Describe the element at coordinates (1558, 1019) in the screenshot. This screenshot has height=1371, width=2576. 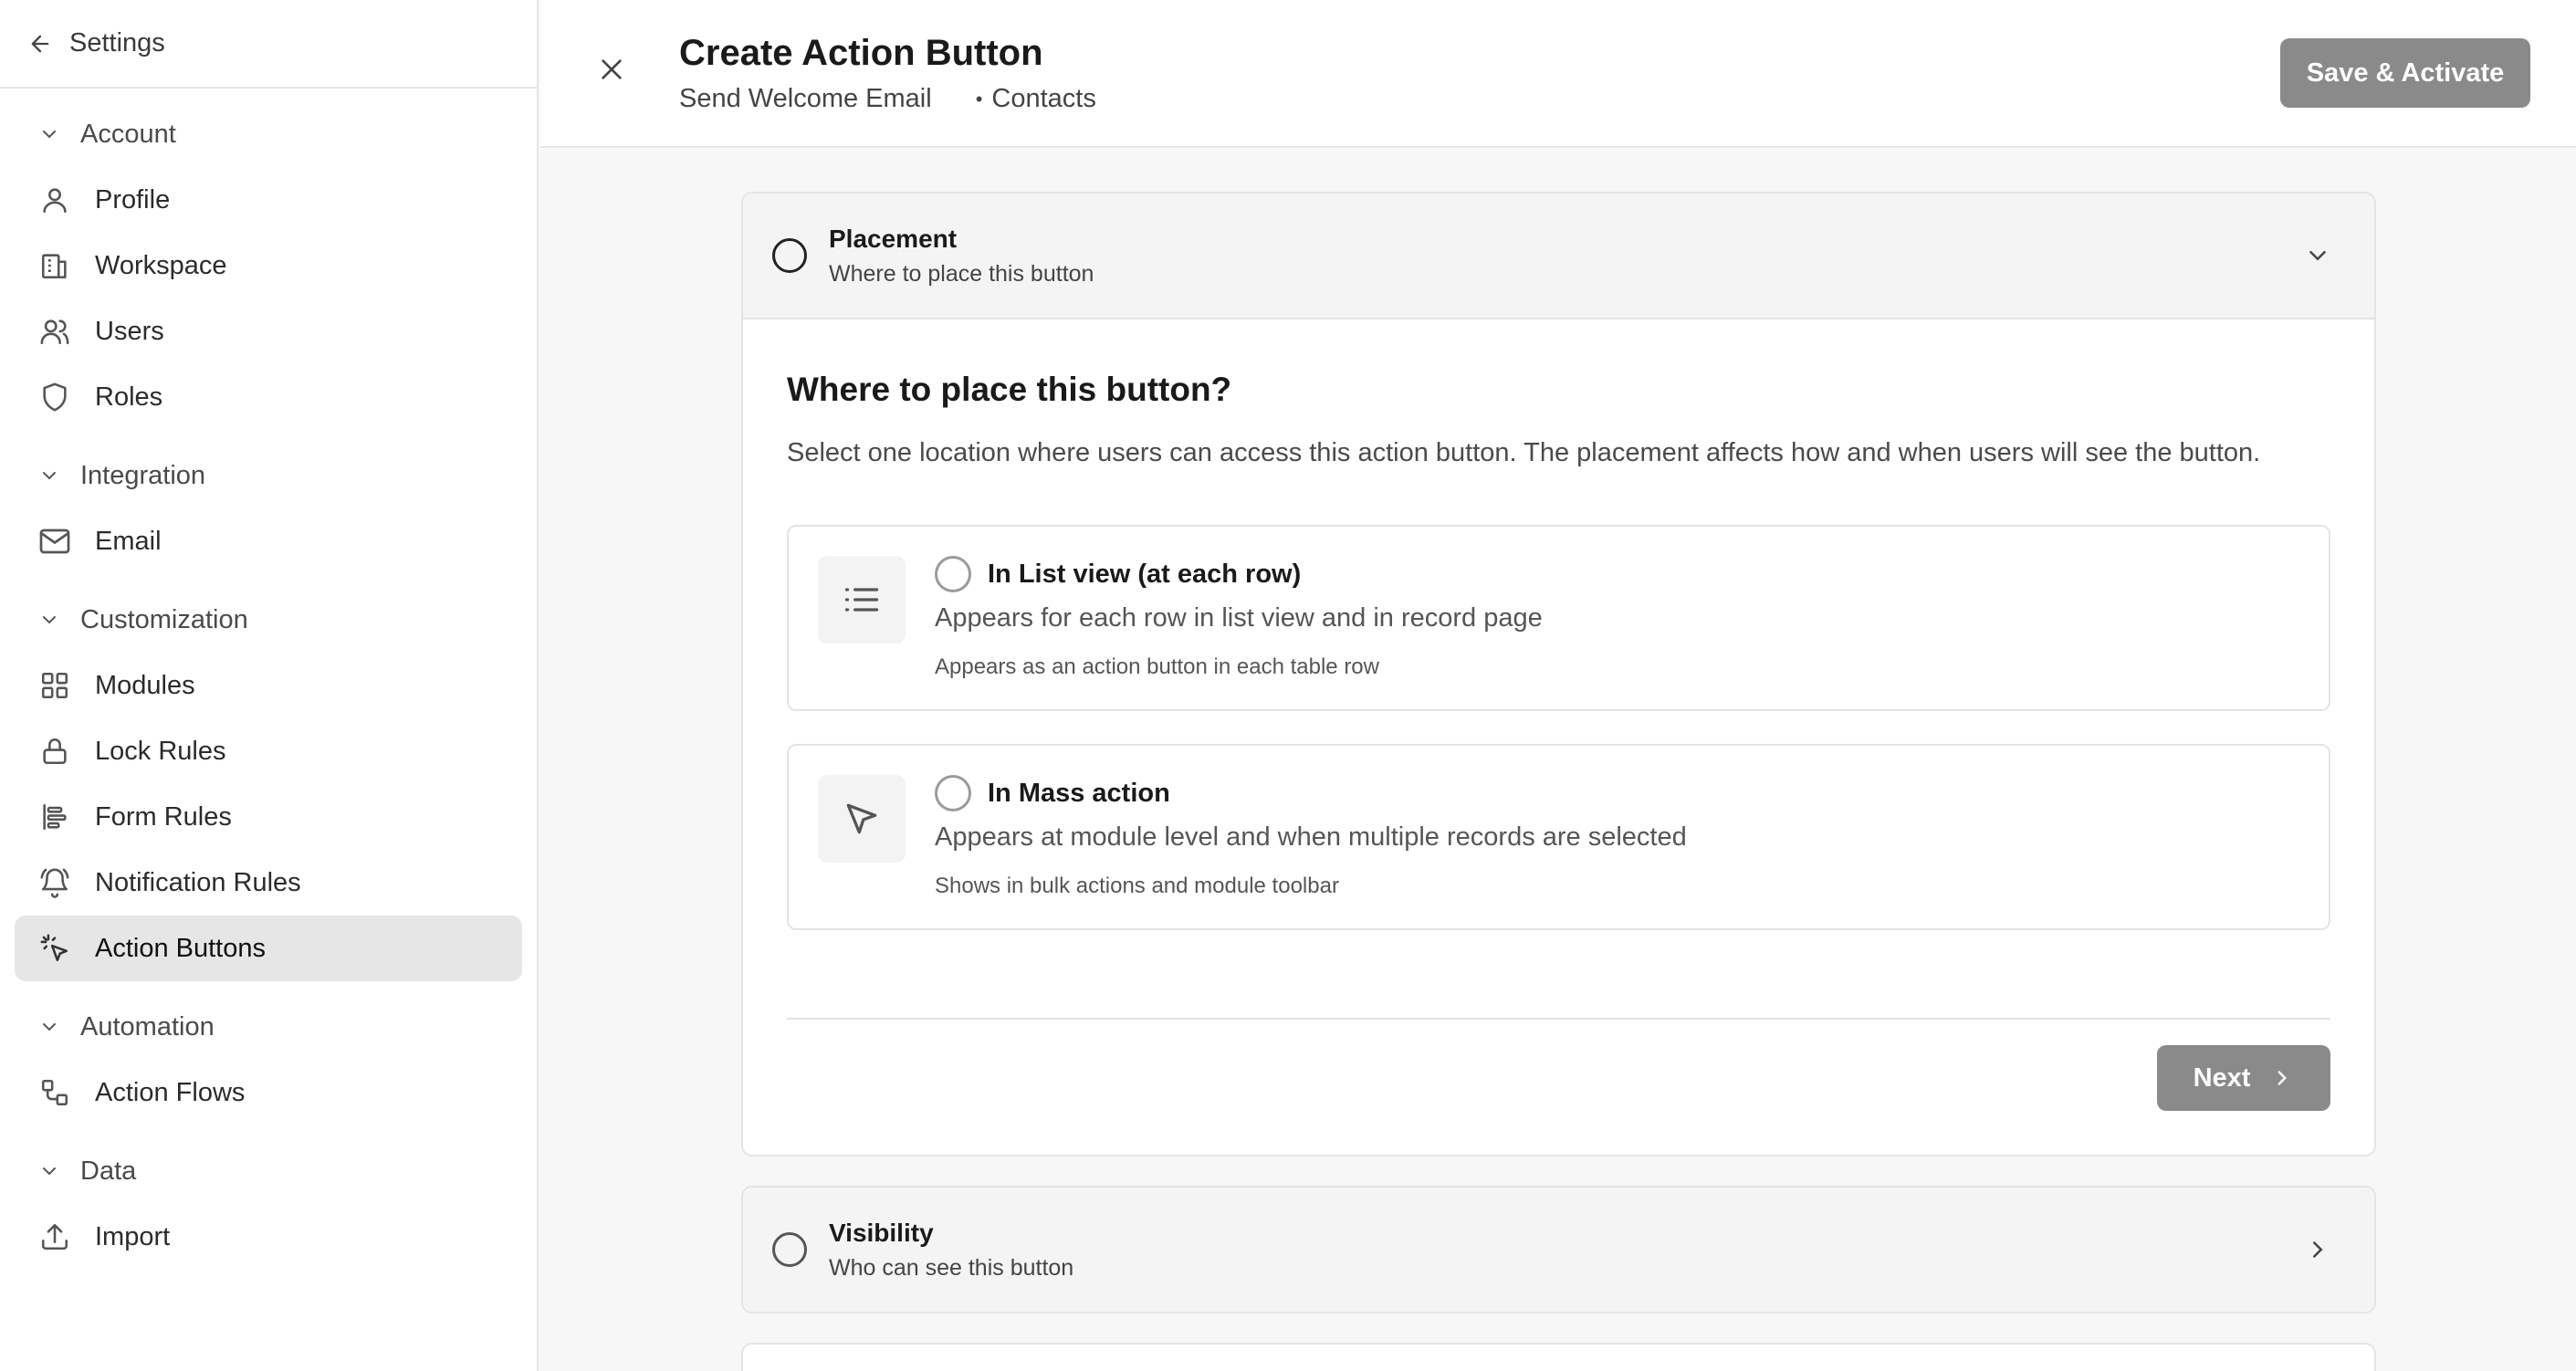
I see `divider` at that location.